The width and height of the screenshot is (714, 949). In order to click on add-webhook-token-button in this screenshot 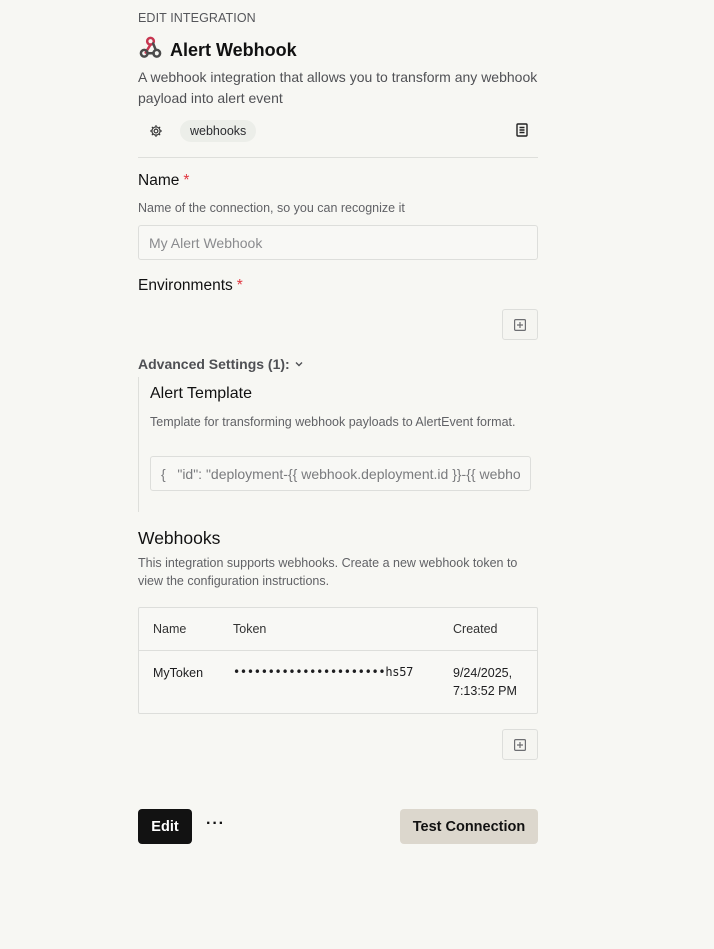, I will do `click(520, 744)`.